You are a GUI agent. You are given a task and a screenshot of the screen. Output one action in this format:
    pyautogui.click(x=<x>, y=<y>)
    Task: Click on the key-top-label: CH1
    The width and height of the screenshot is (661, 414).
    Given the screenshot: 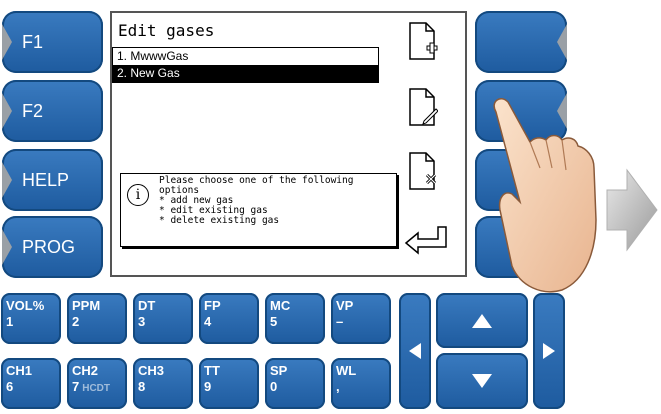 What is the action you would take?
    pyautogui.click(x=19, y=370)
    